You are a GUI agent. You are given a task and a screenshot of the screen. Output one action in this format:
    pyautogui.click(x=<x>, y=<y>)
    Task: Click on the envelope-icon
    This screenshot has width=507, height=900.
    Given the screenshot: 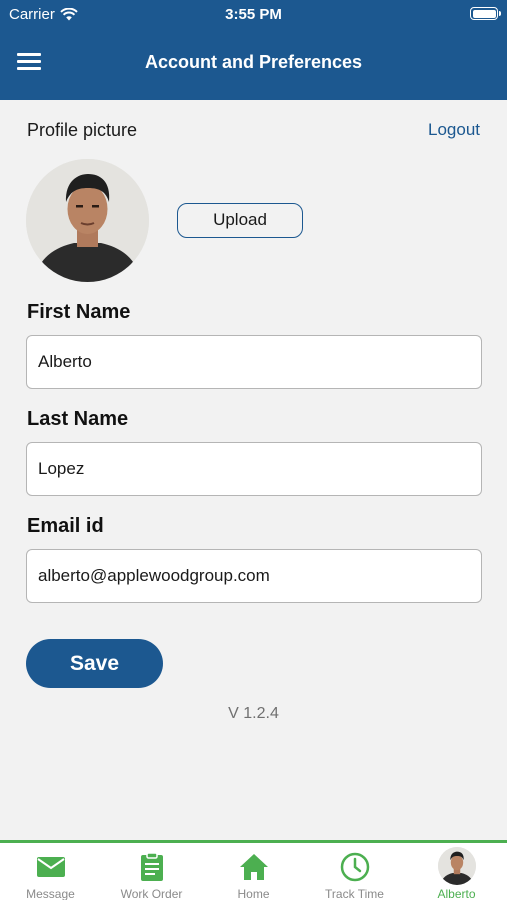 What is the action you would take?
    pyautogui.click(x=50, y=867)
    